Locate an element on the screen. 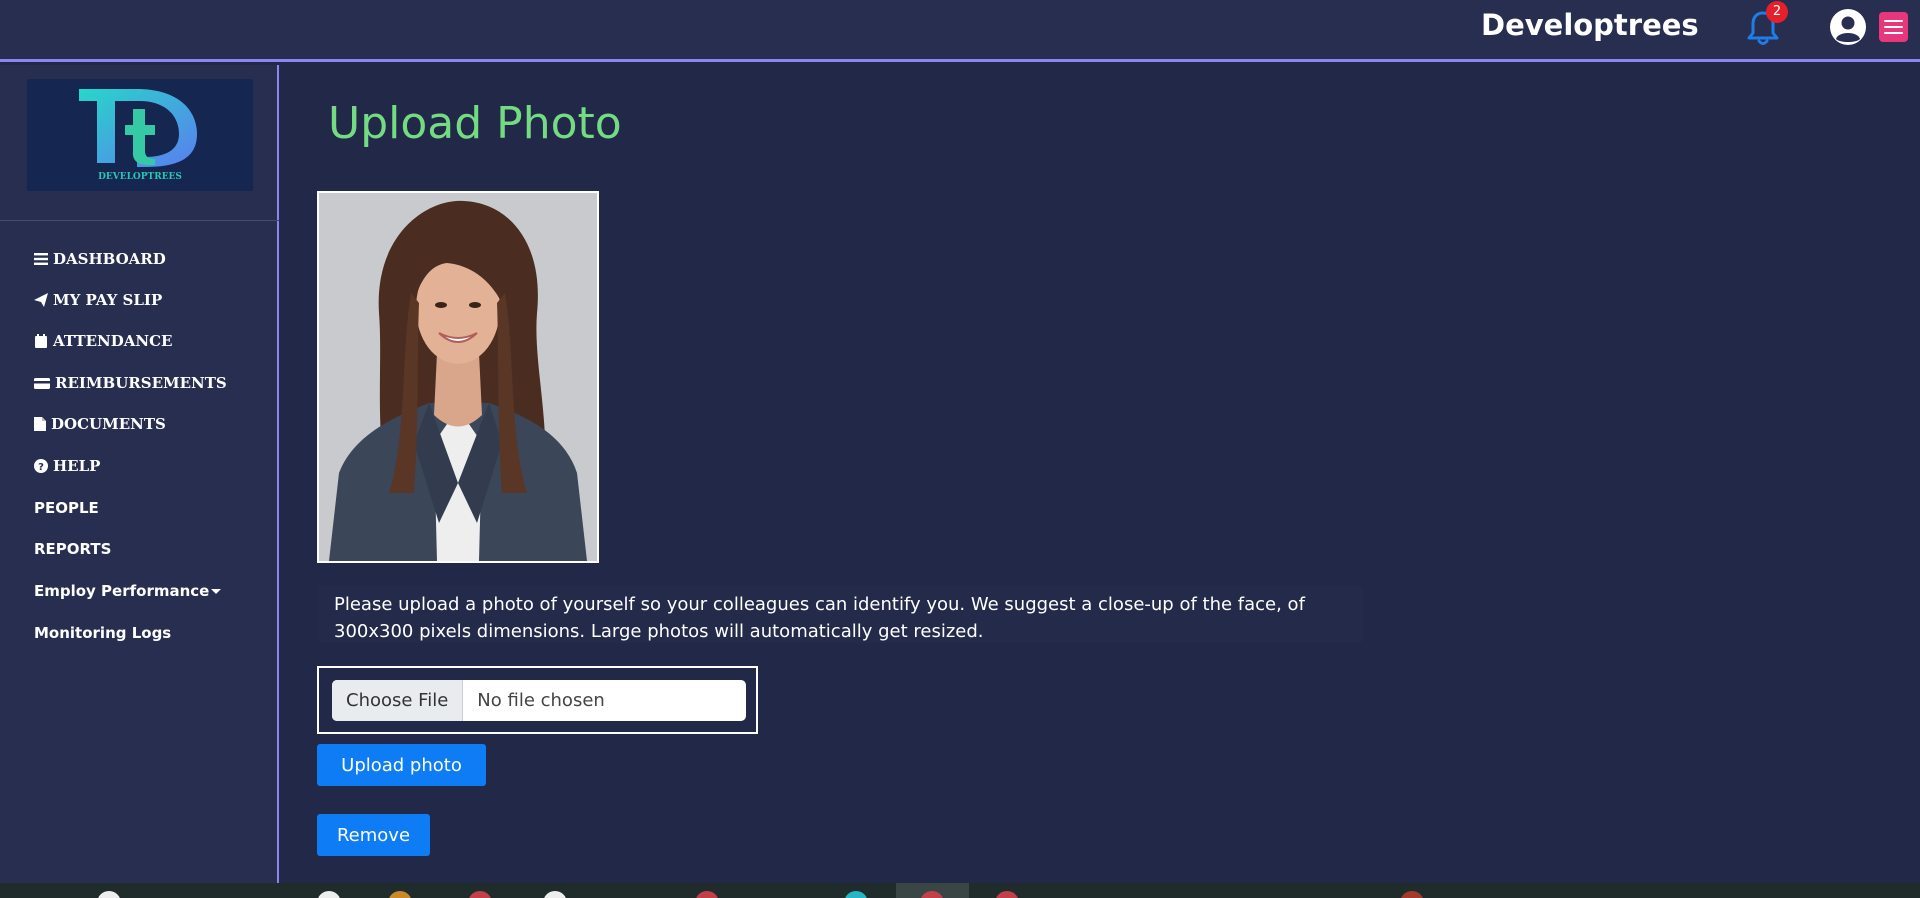 This screenshot has height=898, width=1920. os-taskbar is located at coordinates (960, 890).